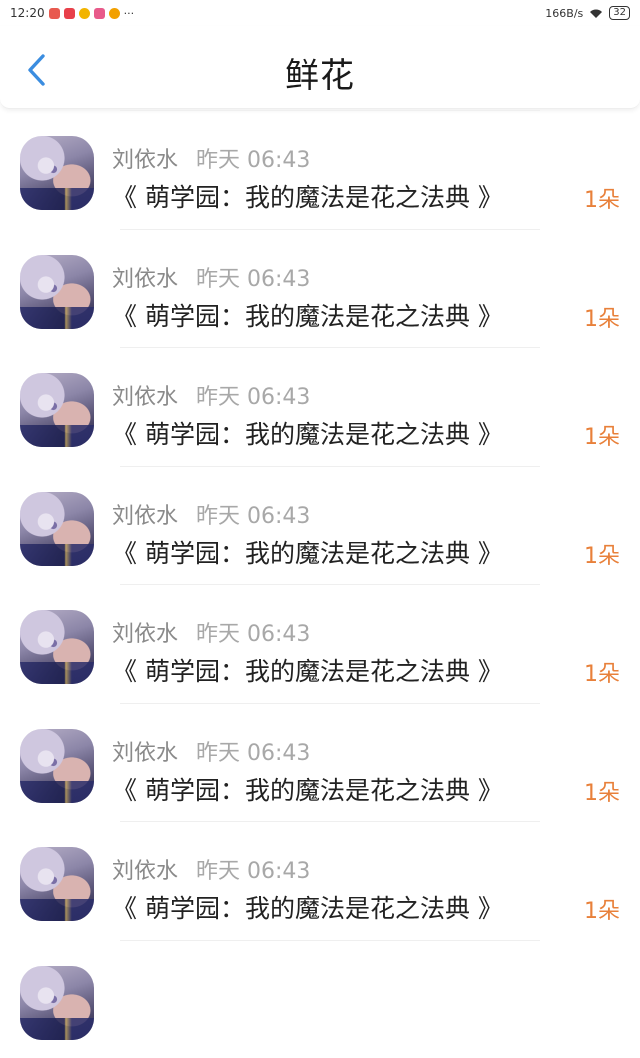 The height and width of the screenshot is (1058, 640). What do you see at coordinates (320, 13) in the screenshot?
I see `status-bar: 12:20 ··· 166B/s 32` at bounding box center [320, 13].